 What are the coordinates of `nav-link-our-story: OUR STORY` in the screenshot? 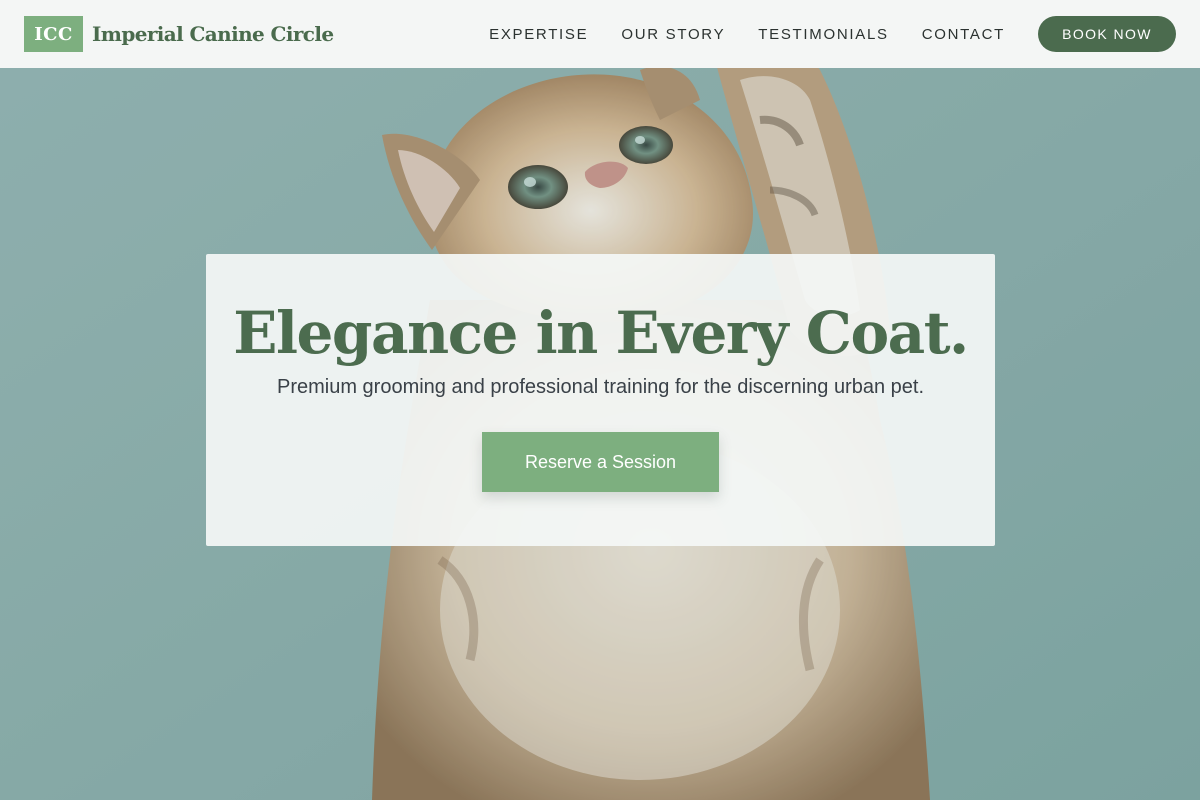 It's located at (673, 34).